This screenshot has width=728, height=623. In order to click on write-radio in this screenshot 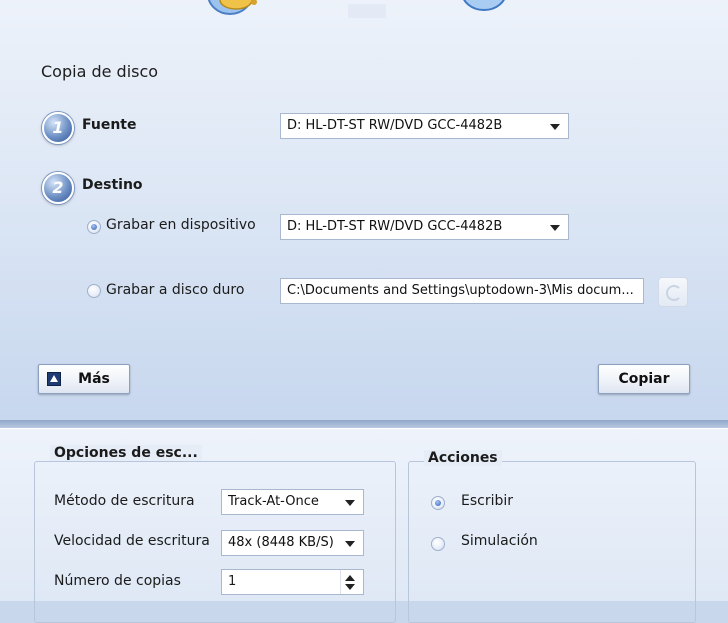, I will do `click(438, 503)`.